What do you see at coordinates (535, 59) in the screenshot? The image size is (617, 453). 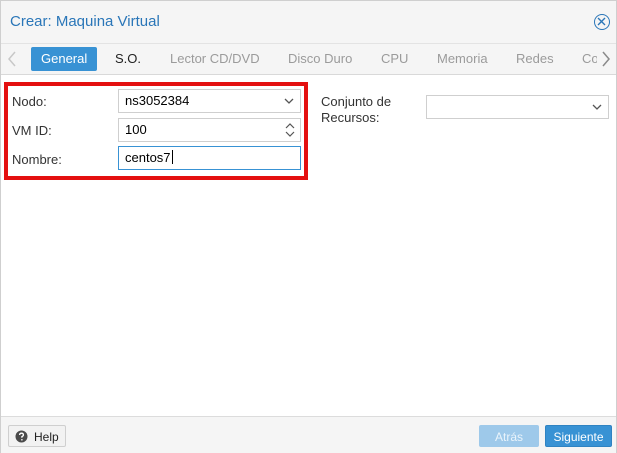 I see `tab-network: Redes` at bounding box center [535, 59].